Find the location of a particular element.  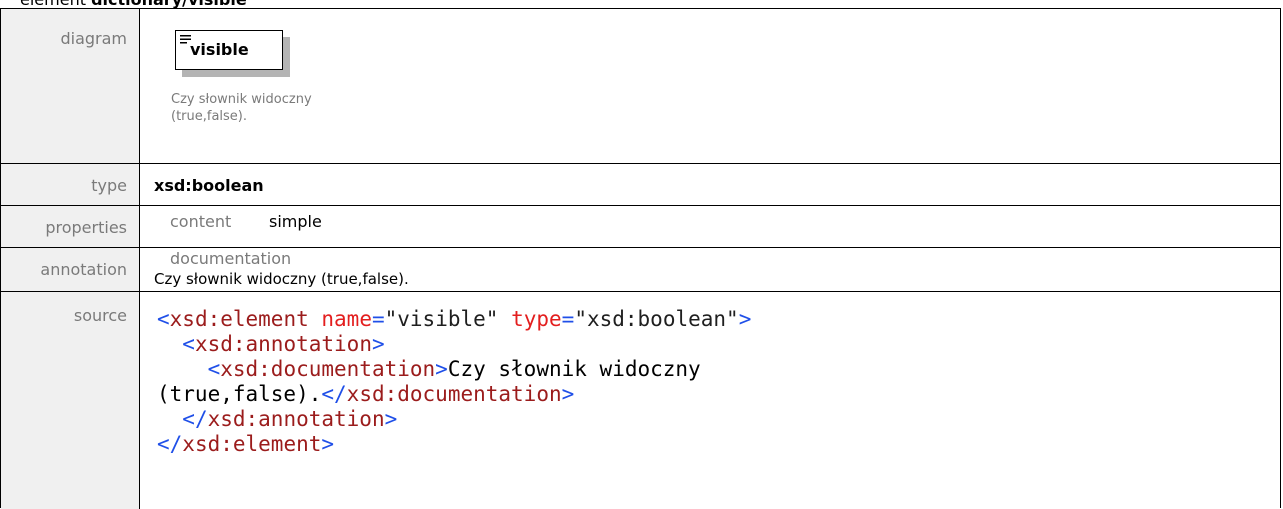

type-label: type is located at coordinates (70, 184).